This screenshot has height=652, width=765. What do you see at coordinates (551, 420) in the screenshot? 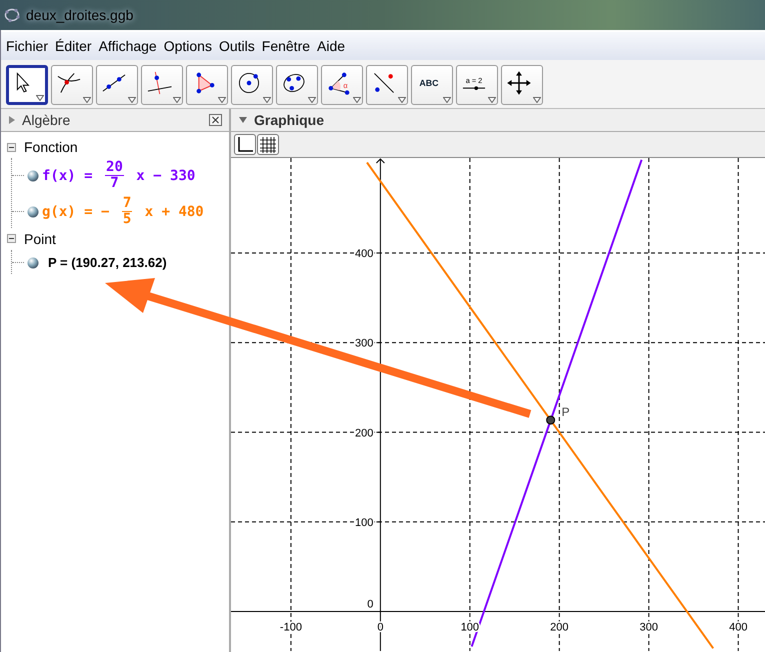
I see `intersection-point` at bounding box center [551, 420].